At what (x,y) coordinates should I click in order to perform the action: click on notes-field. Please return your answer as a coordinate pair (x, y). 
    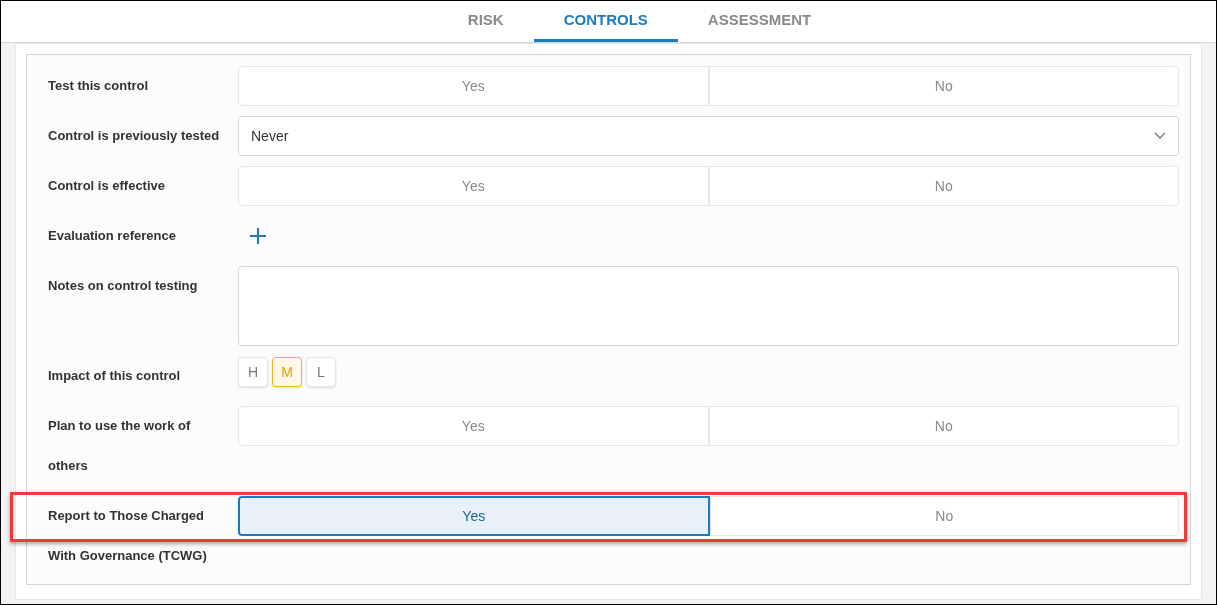
    Looking at the image, I should click on (708, 306).